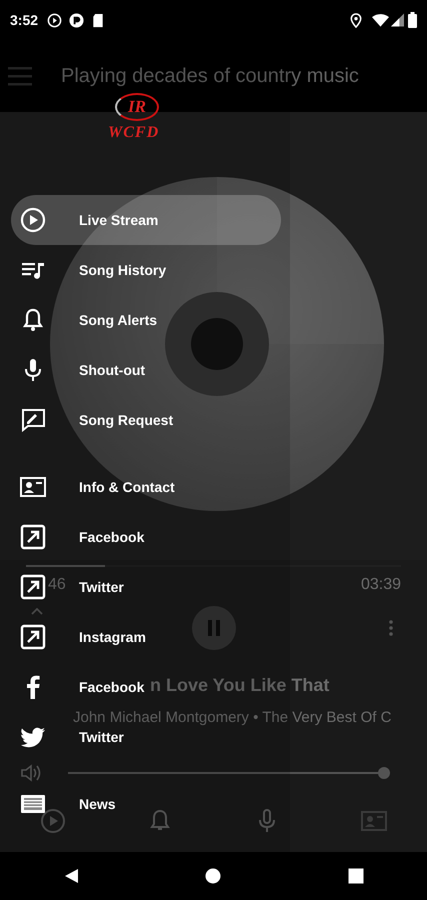 The width and height of the screenshot is (427, 900). Describe the element at coordinates (380, 585) in the screenshot. I see `duration-time: 03:39` at that location.